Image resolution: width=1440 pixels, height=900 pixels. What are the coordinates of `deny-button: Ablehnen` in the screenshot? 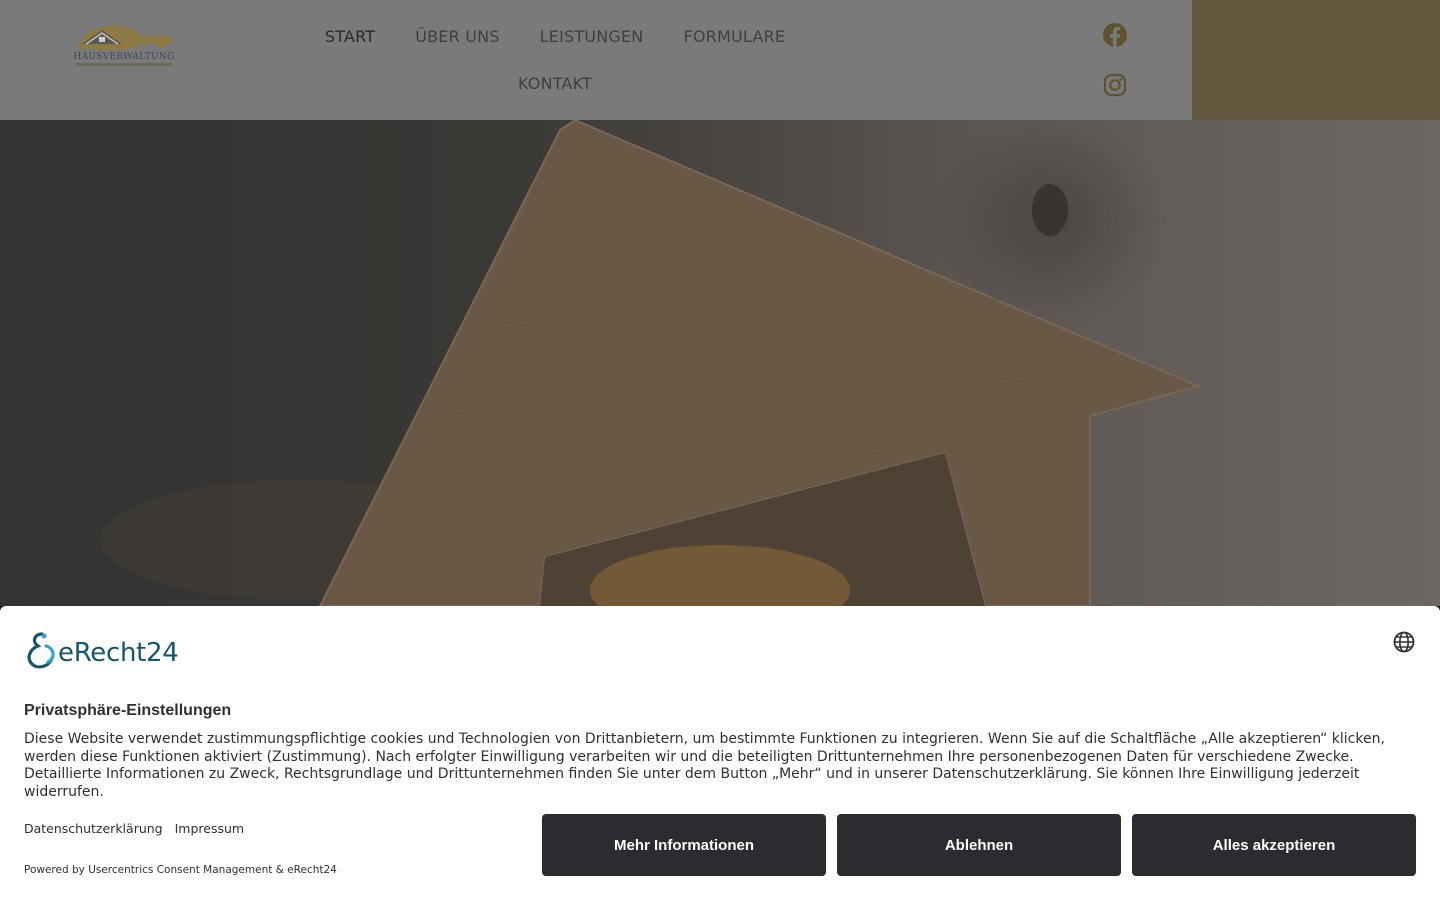 It's located at (979, 845).